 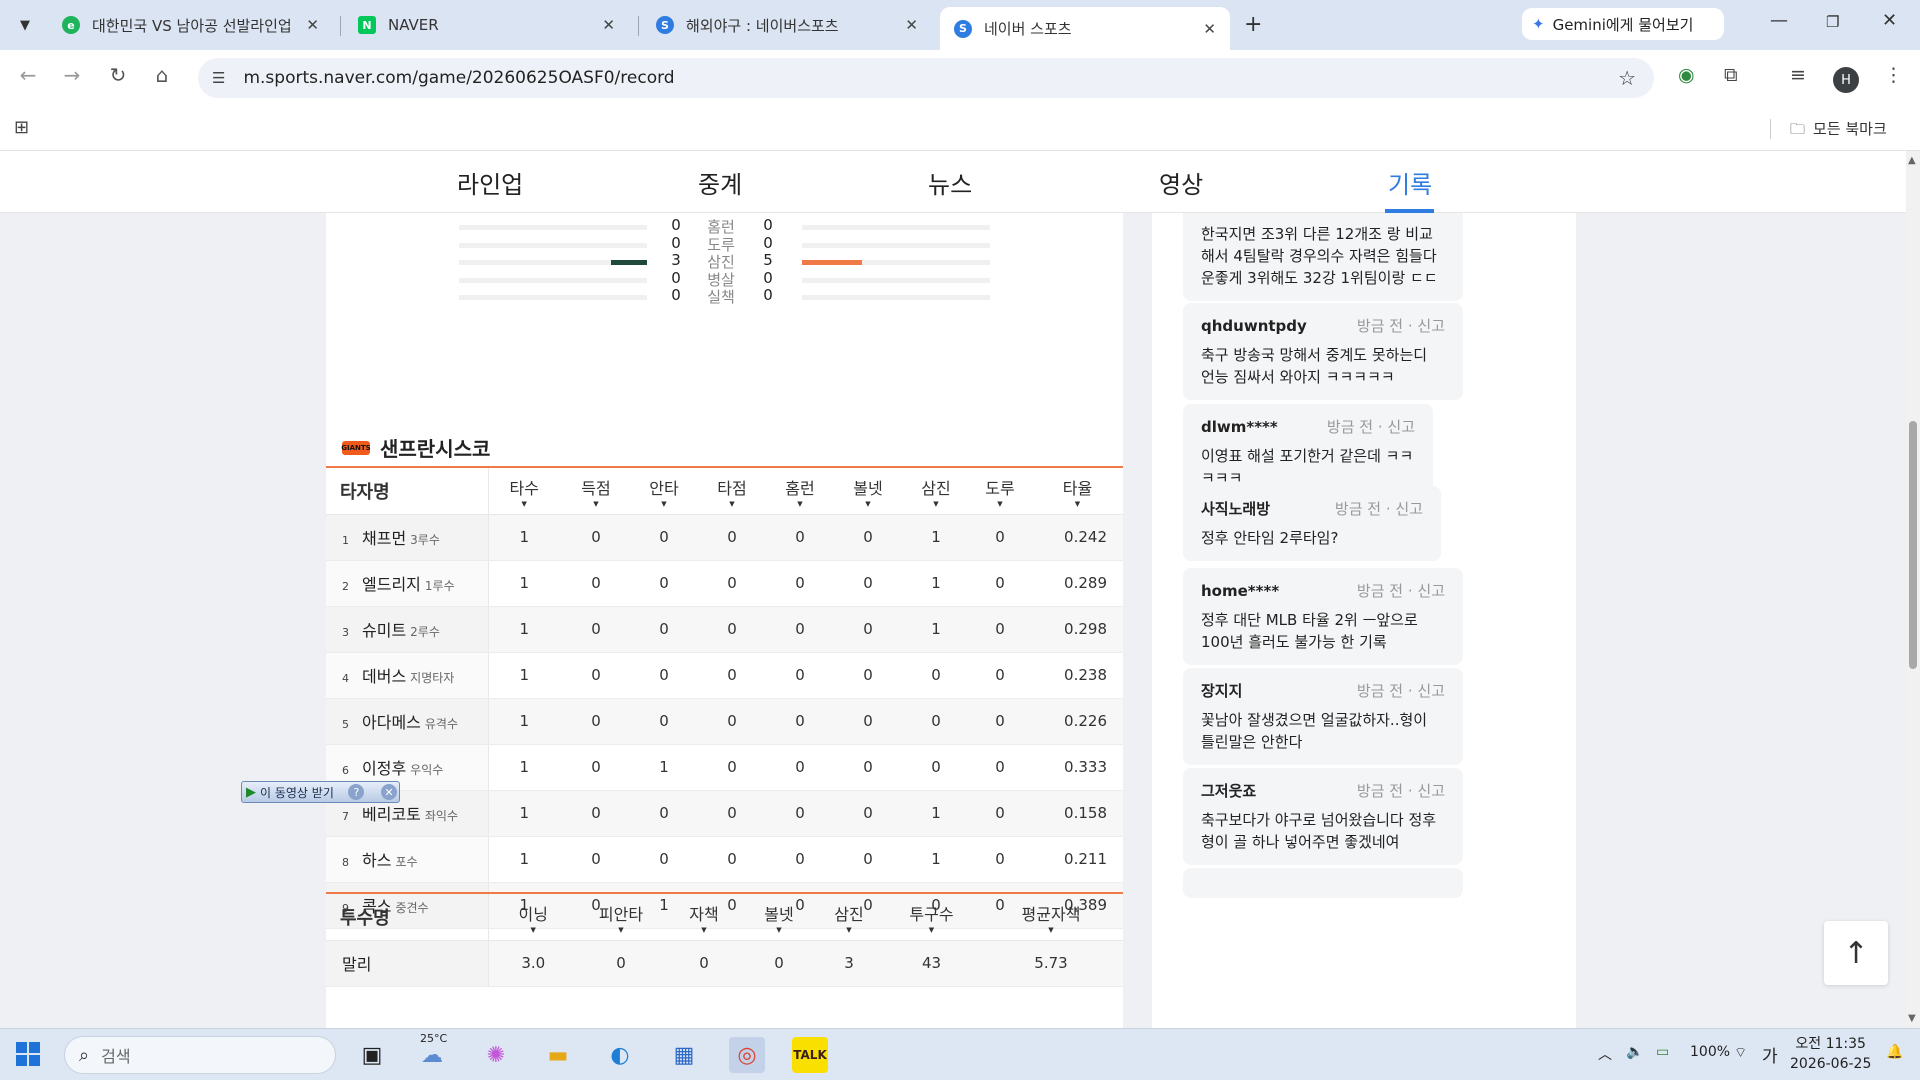 What do you see at coordinates (1662, 1052) in the screenshot?
I see `battery-icon: ▭` at bounding box center [1662, 1052].